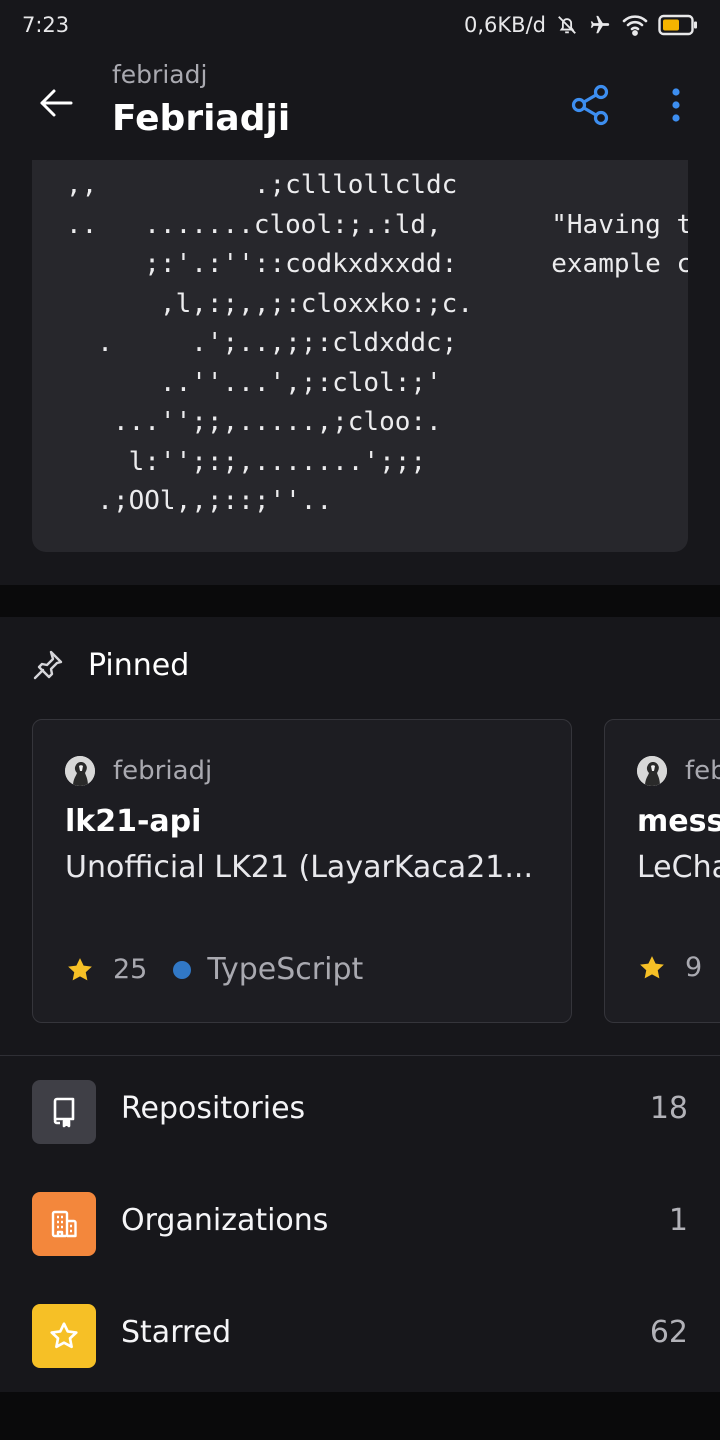 The height and width of the screenshot is (1440, 720). I want to click on pinned-repo-card: feb mess LeCha 9, so click(662, 871).